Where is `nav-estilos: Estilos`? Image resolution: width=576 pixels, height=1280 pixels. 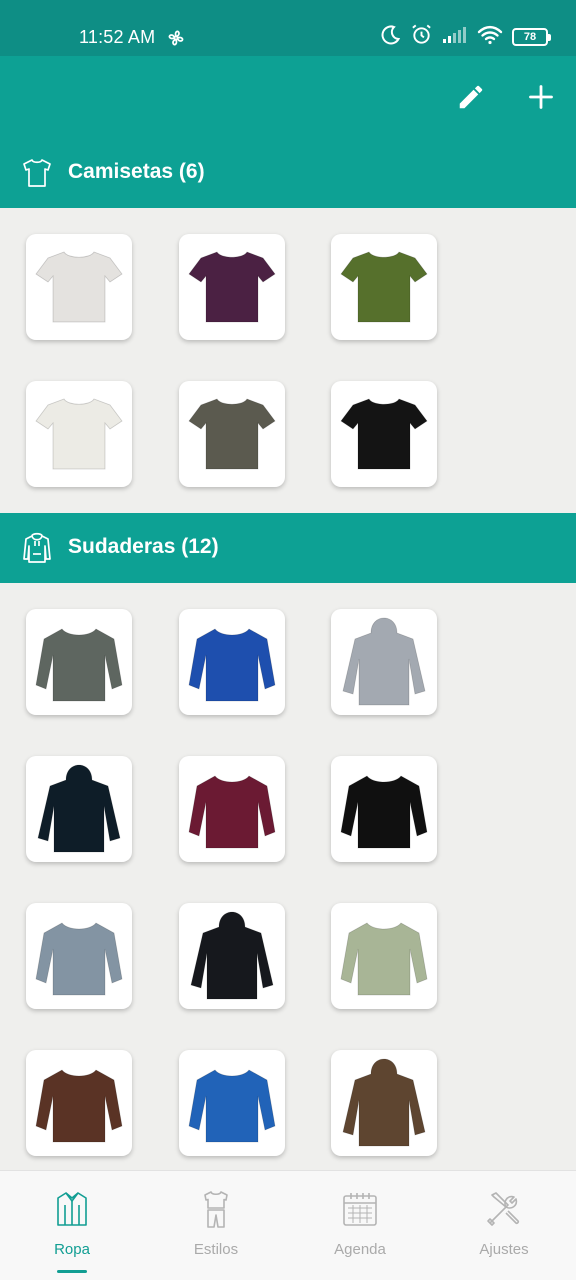 nav-estilos: Estilos is located at coordinates (216, 1225).